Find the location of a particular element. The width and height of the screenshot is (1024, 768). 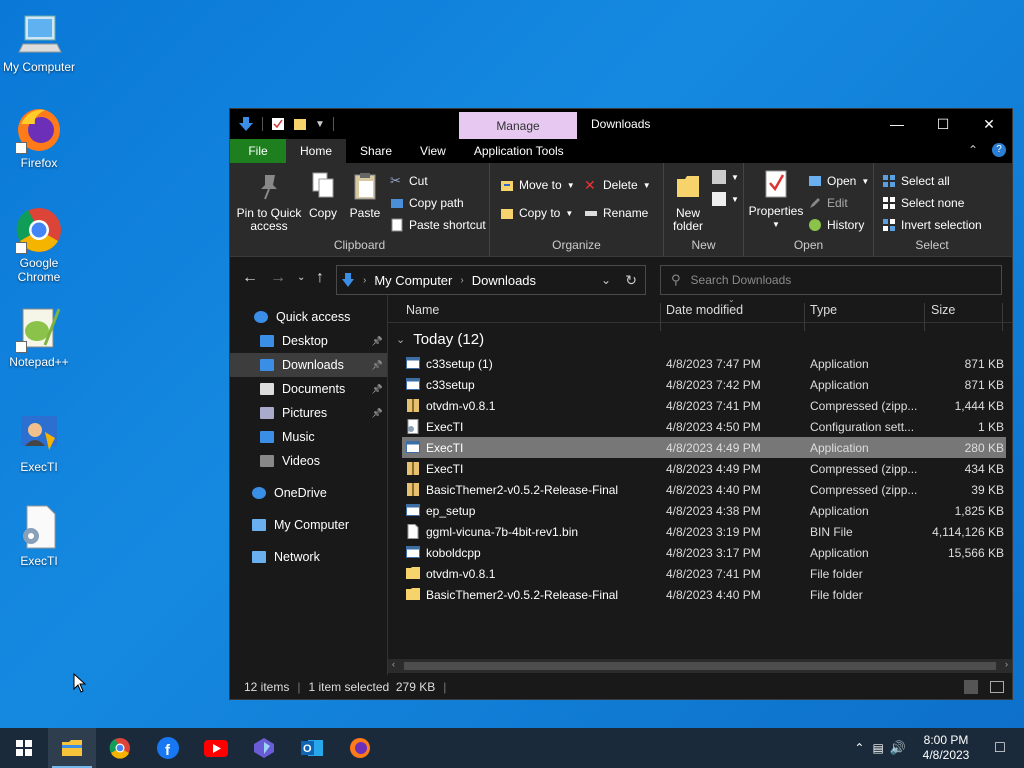

taskbar-youtube is located at coordinates (216, 748).